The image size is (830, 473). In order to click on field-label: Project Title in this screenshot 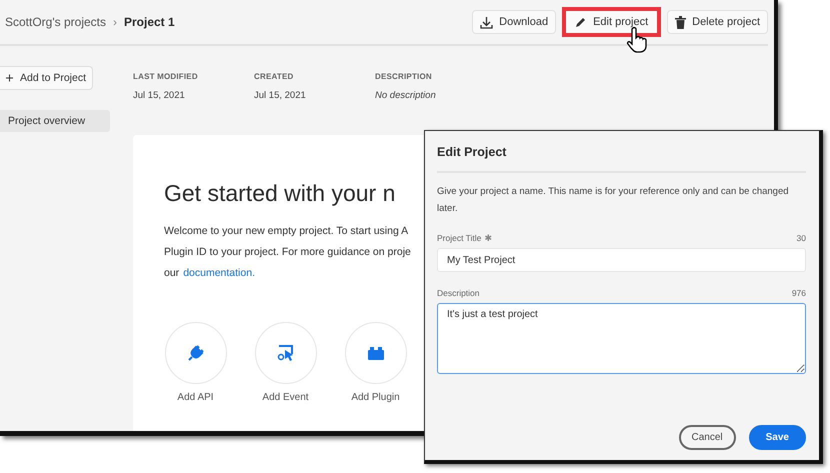, I will do `click(459, 238)`.